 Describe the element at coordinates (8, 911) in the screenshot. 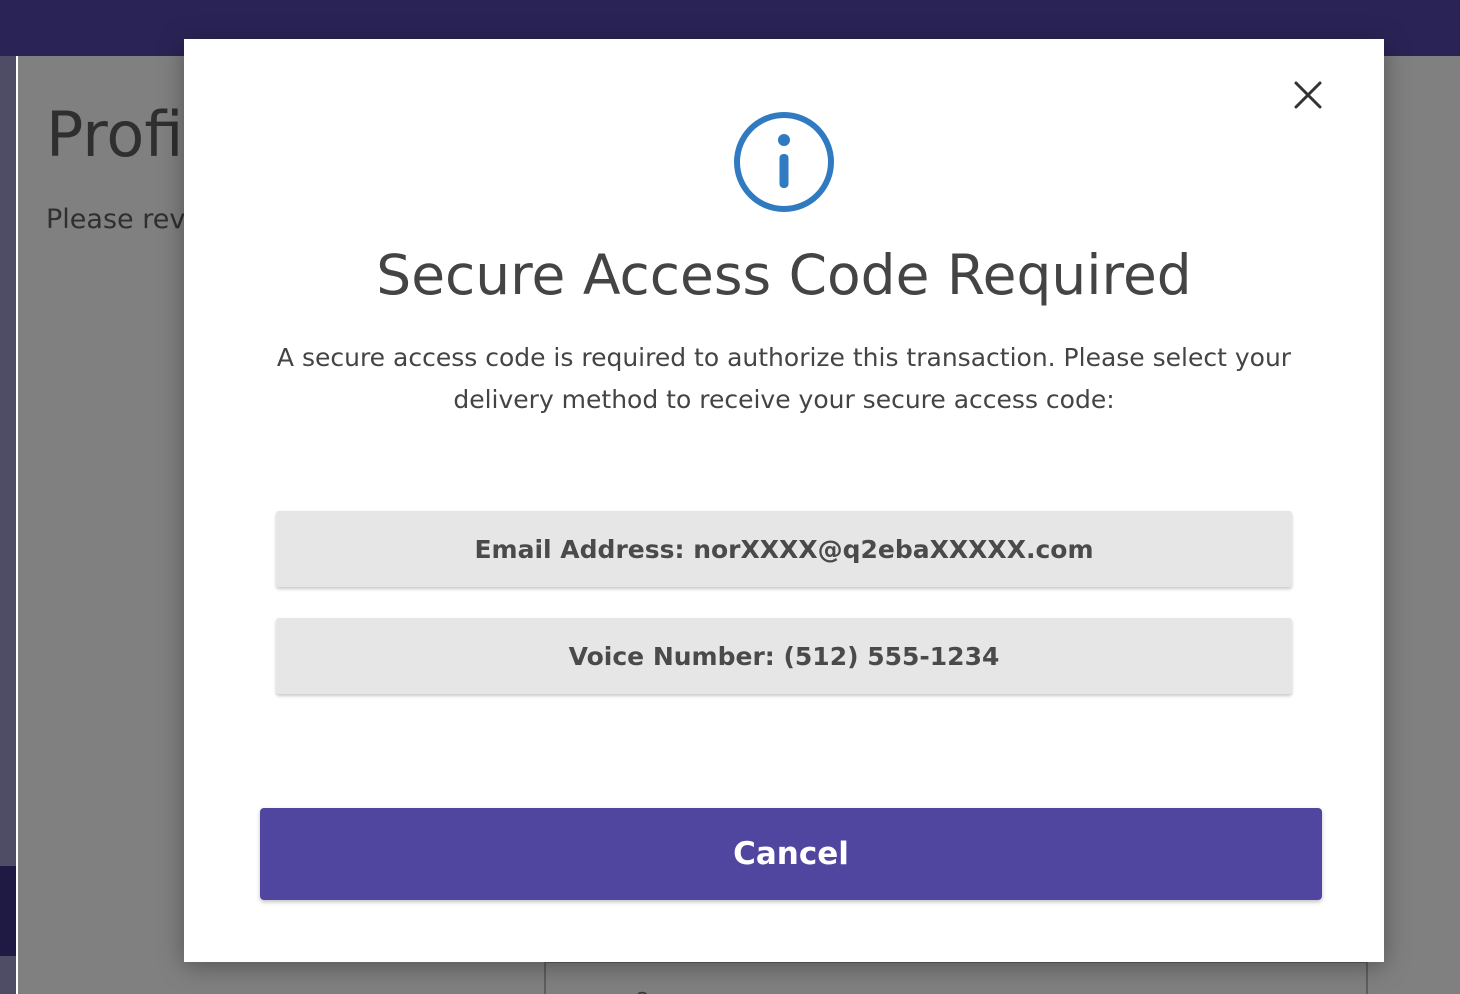

I see `sidebar-active-item` at that location.